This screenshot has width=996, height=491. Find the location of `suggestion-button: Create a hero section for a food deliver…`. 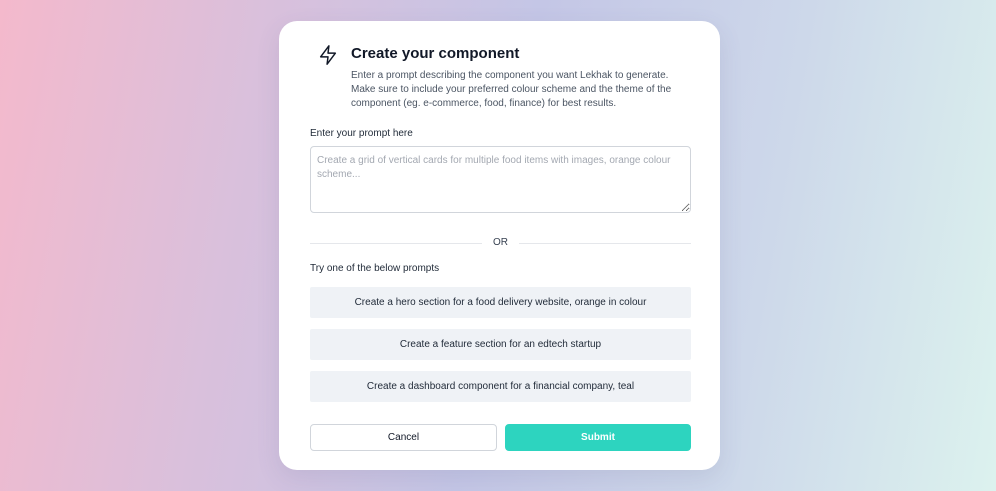

suggestion-button: Create a hero section for a food deliver… is located at coordinates (500, 302).